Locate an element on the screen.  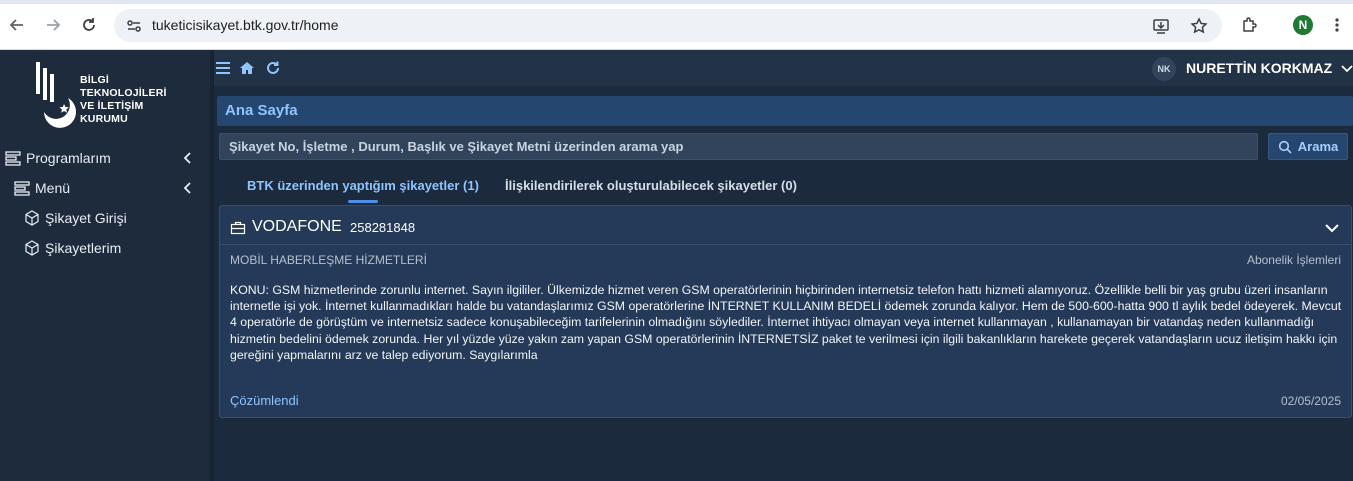
btk-logo: BİLGİ TEKNOLOJİLERİ VE İLETİŞİM KURUMU is located at coordinates (104, 97).